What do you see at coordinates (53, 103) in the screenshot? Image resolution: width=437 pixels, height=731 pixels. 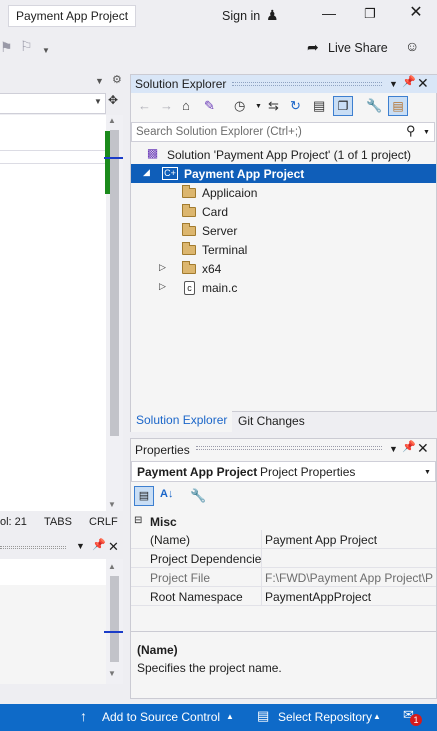 I see `member-navigation-dropdown` at bounding box center [53, 103].